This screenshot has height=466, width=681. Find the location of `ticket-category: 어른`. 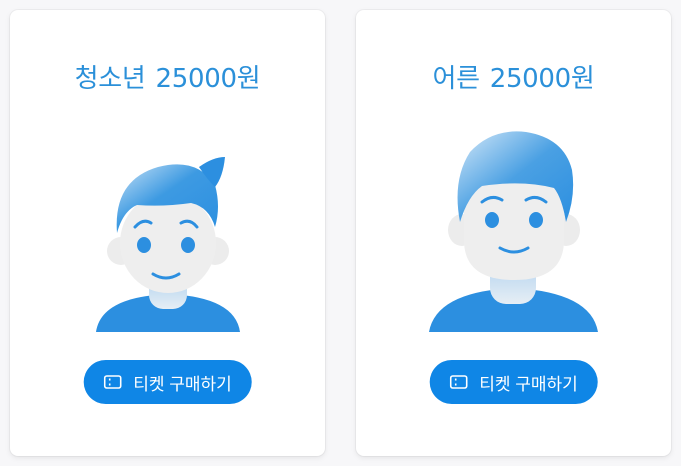

ticket-category: 어른 is located at coordinates (456, 79).